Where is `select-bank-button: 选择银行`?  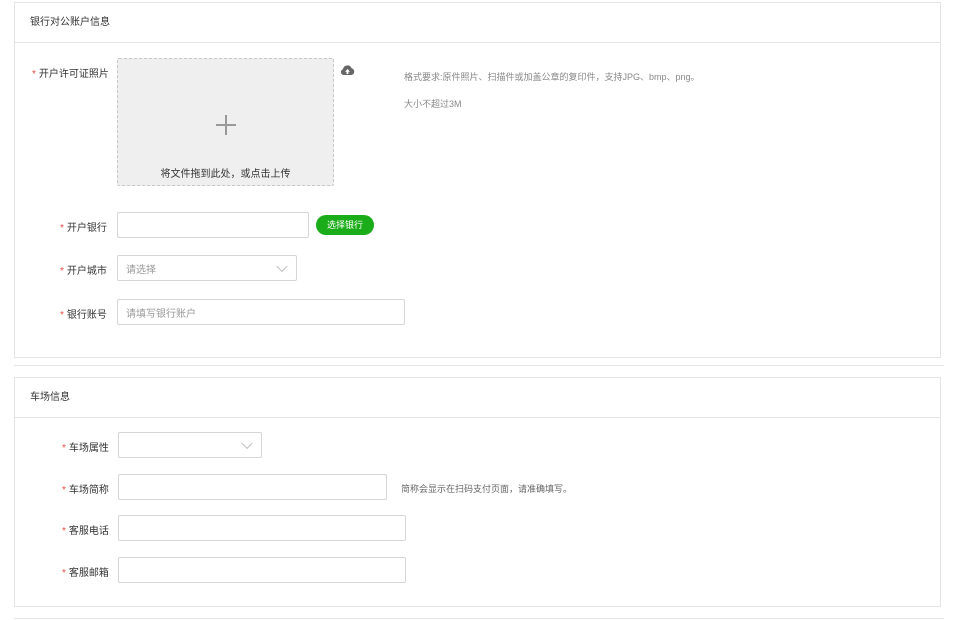
select-bank-button: 选择银行 is located at coordinates (345, 225).